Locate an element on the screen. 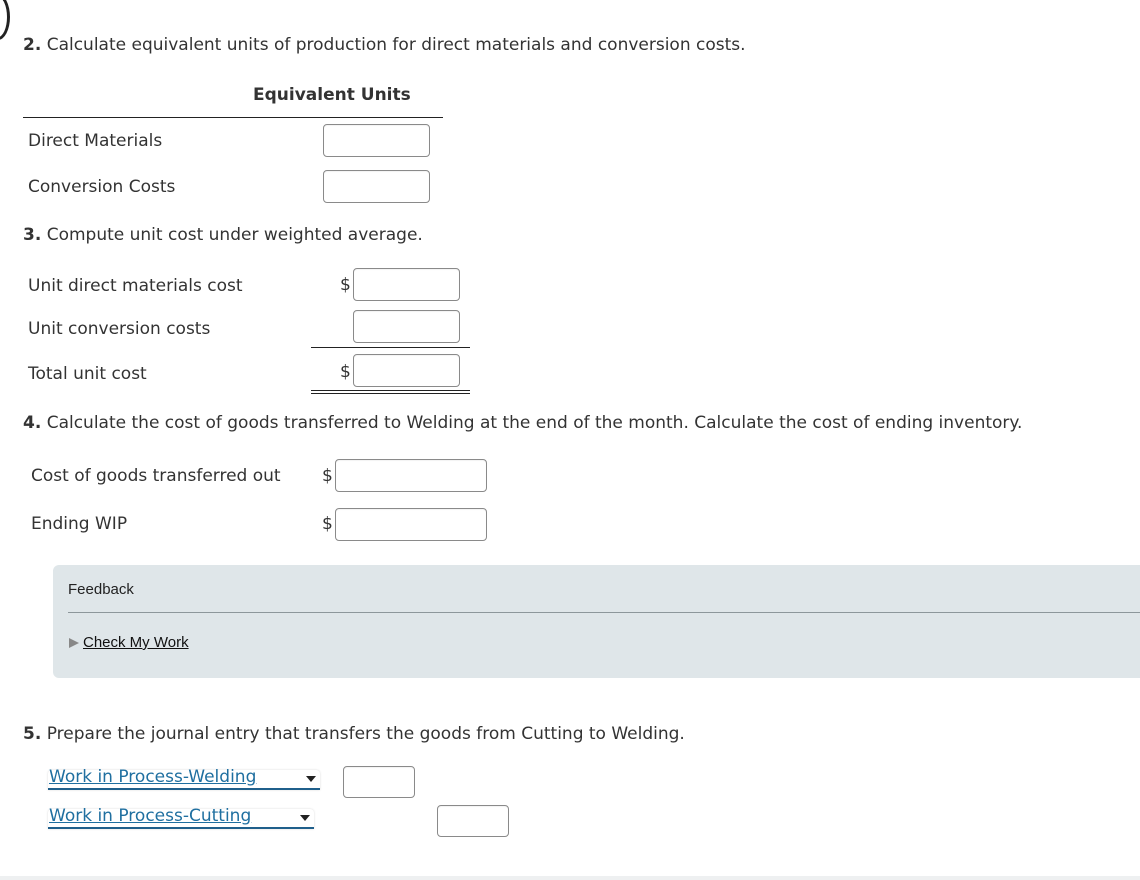  debit-account-select: Work in Process-Welding is located at coordinates (184, 778).